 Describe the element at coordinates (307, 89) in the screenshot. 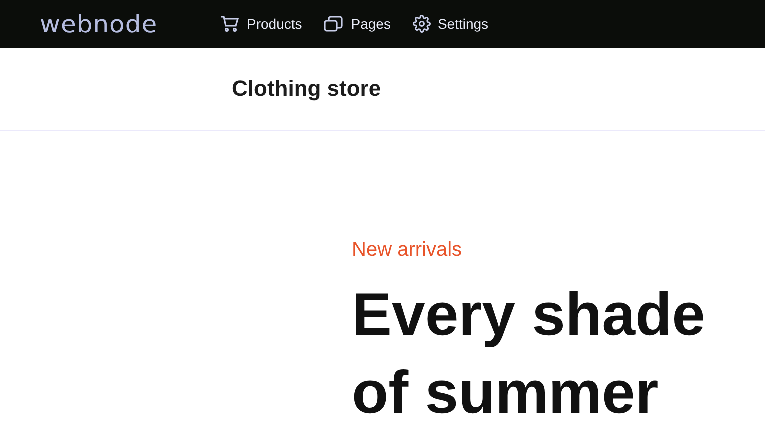

I see `site-title: Clothing store` at that location.